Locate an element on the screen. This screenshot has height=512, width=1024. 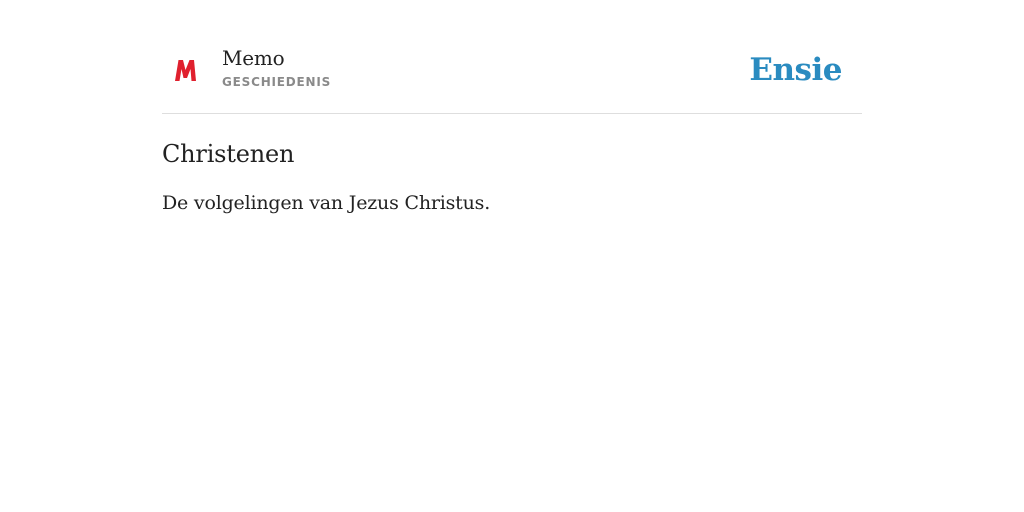
header-titles: Memo GESCHIEDENIS is located at coordinates (276, 67).